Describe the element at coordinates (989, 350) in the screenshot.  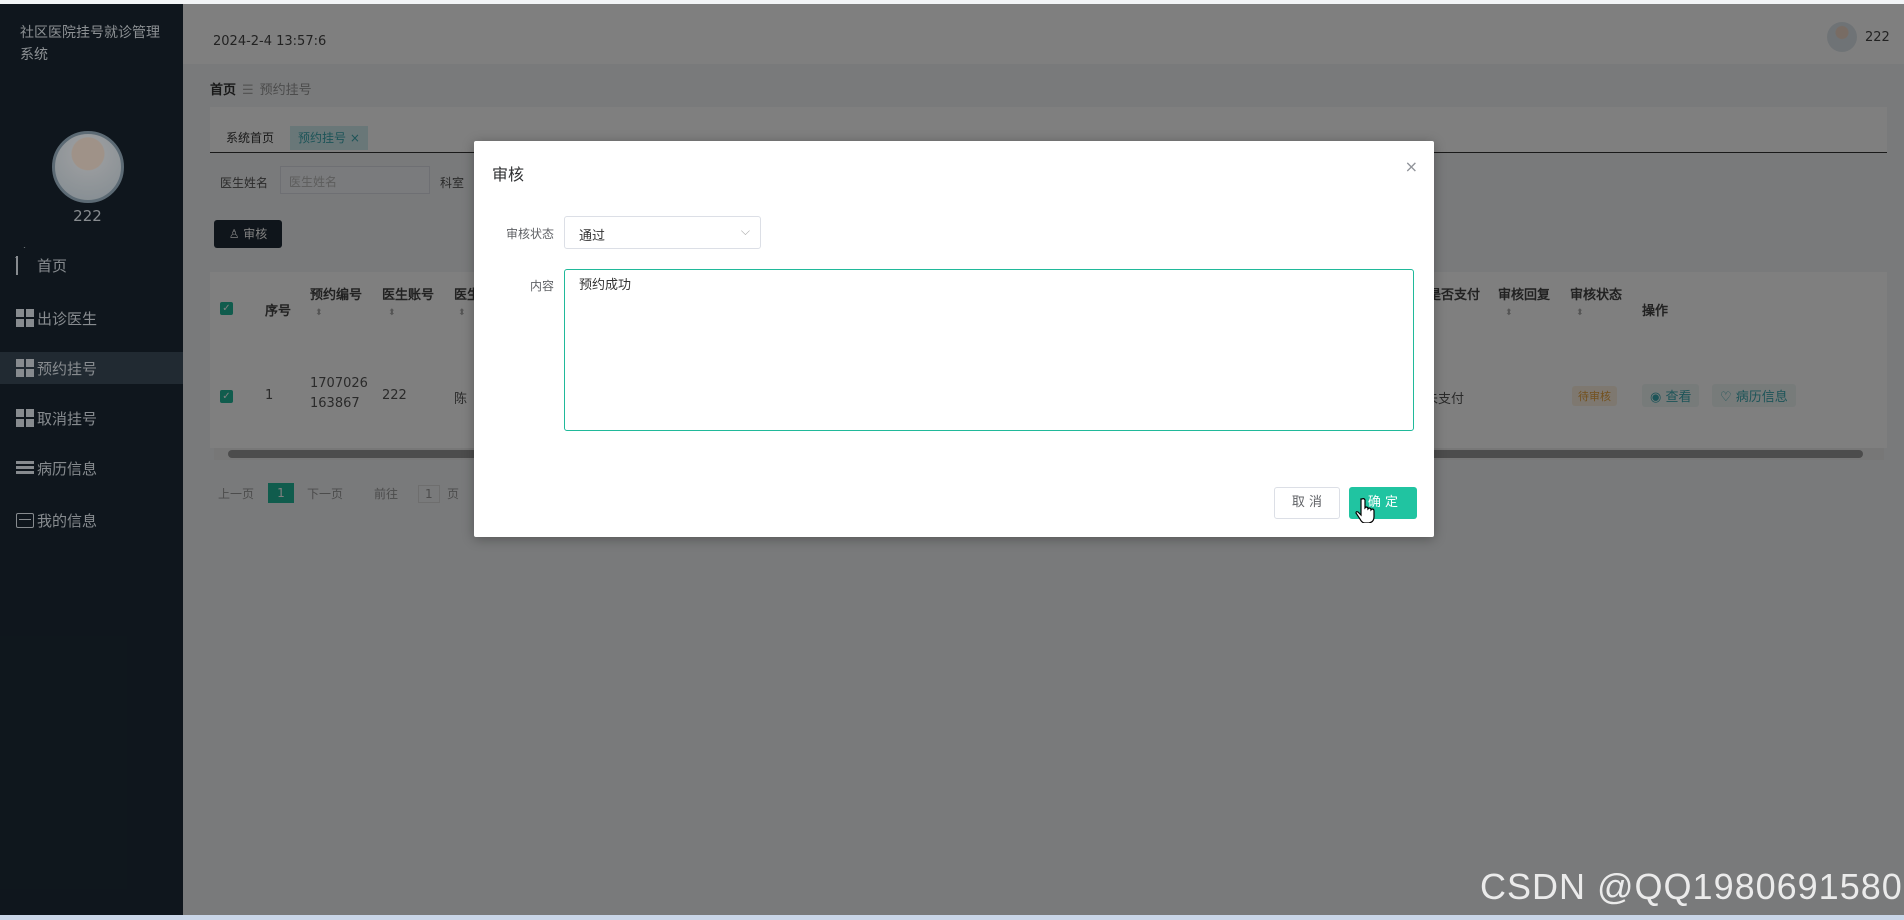
I see `content-textarea: 预约成功` at that location.